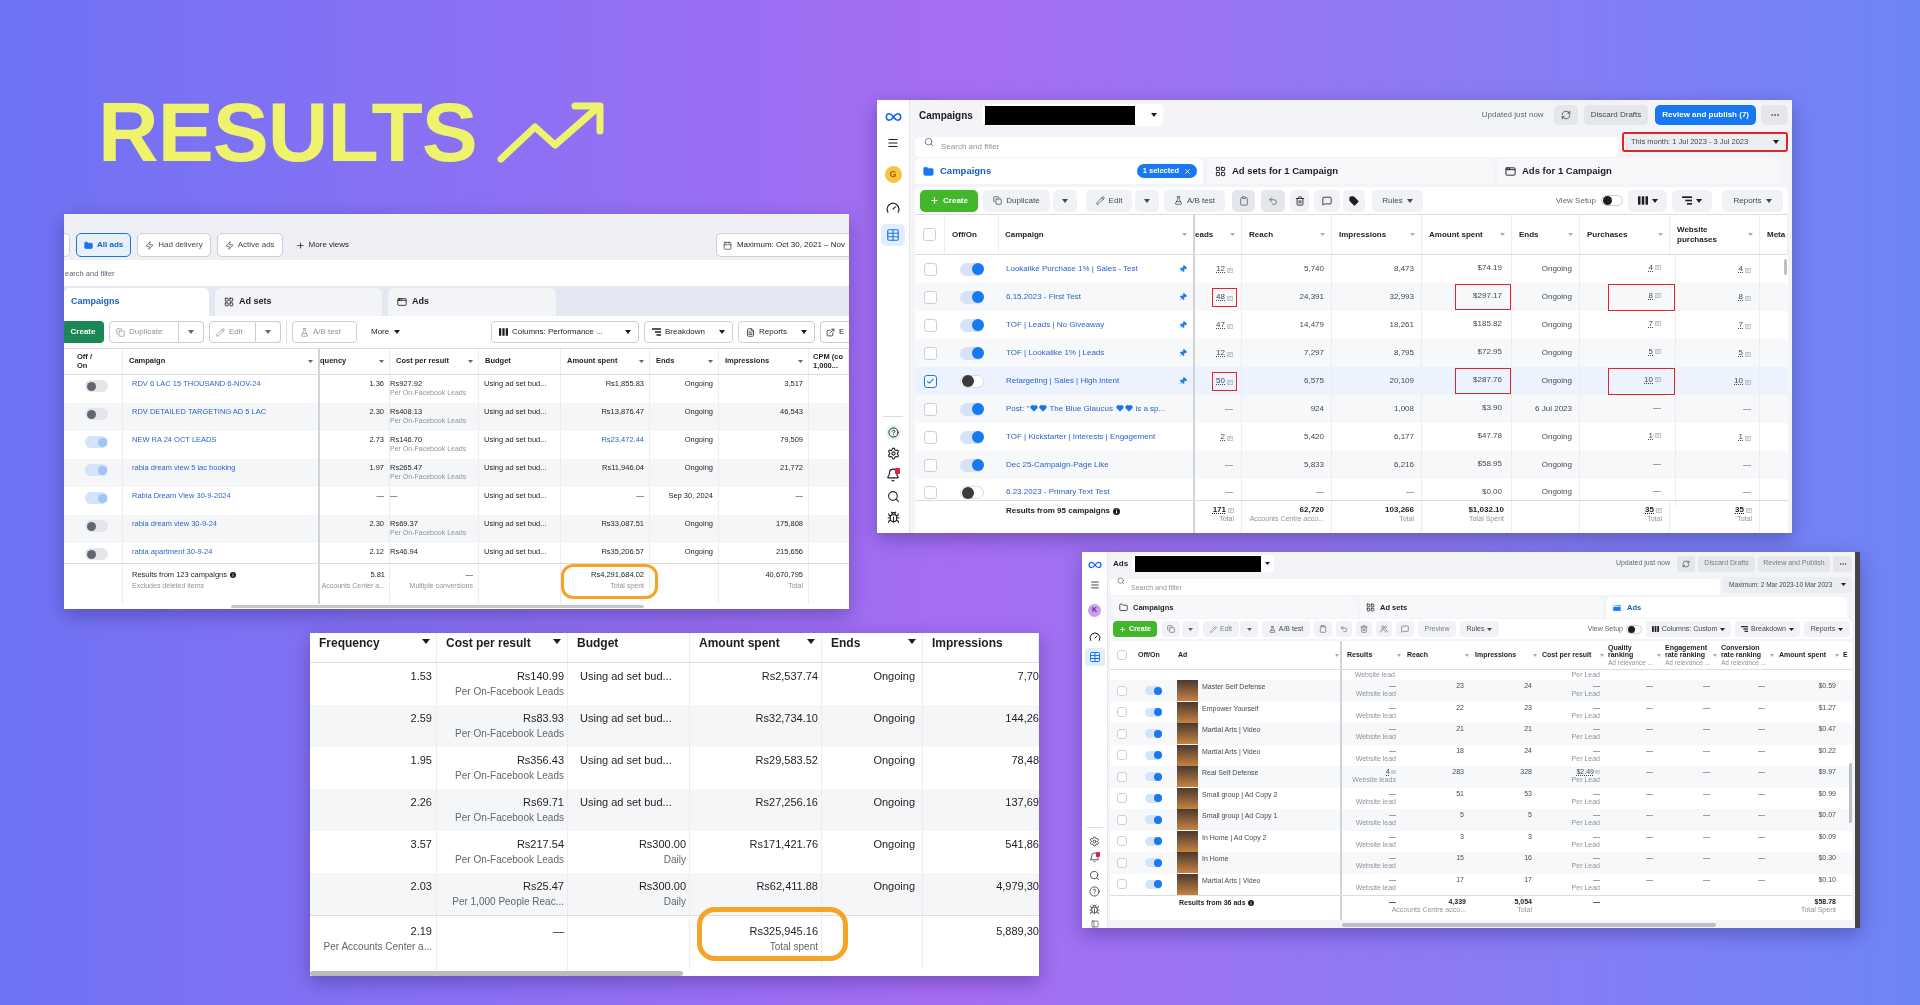  Describe the element at coordinates (1218, 234) in the screenshot. I see `column-header: eads` at that location.